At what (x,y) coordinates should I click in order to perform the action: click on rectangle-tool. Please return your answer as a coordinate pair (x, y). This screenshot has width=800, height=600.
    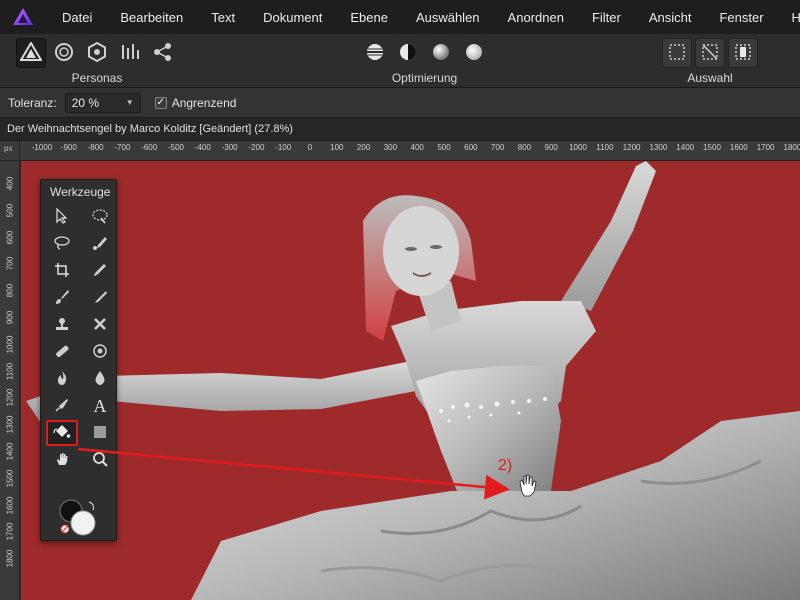
    Looking at the image, I should click on (100, 433).